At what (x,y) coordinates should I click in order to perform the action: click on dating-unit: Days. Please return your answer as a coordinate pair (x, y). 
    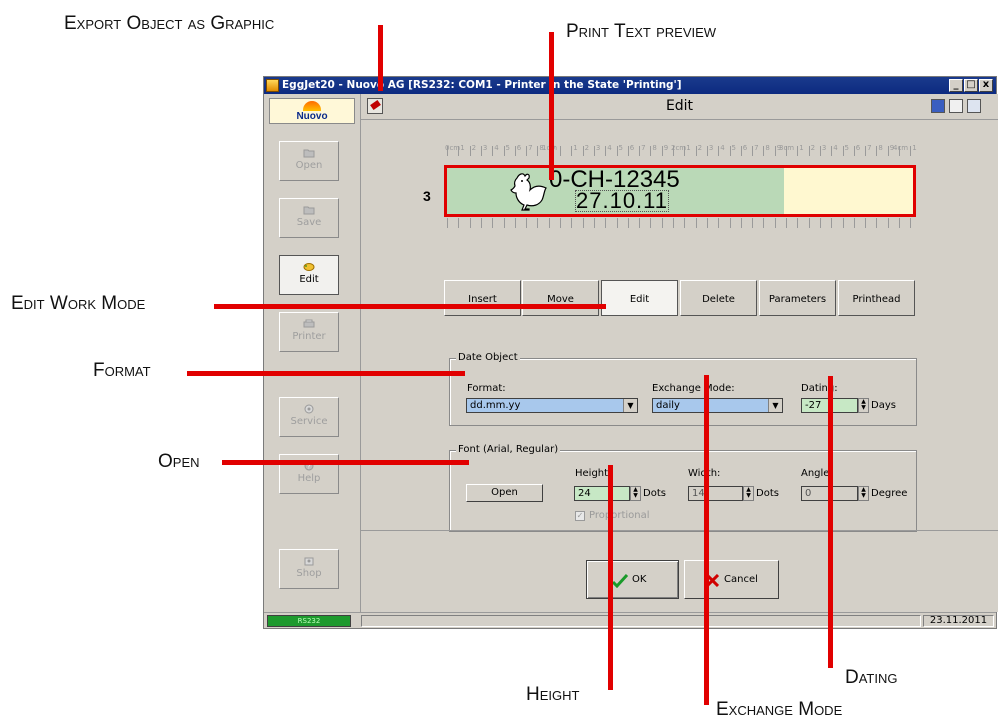
    Looking at the image, I should click on (883, 405).